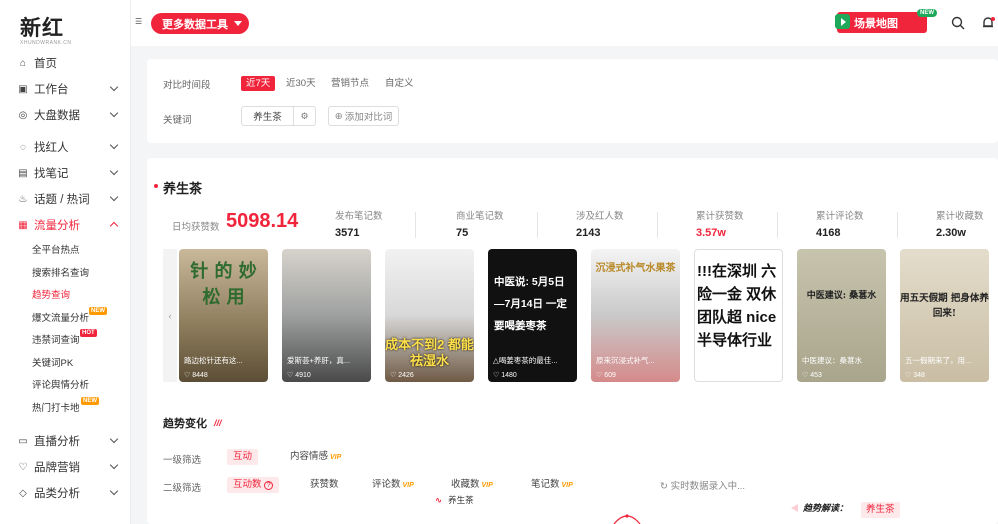 This screenshot has height=524, width=998. What do you see at coordinates (958, 23) in the screenshot?
I see `search-icon` at bounding box center [958, 23].